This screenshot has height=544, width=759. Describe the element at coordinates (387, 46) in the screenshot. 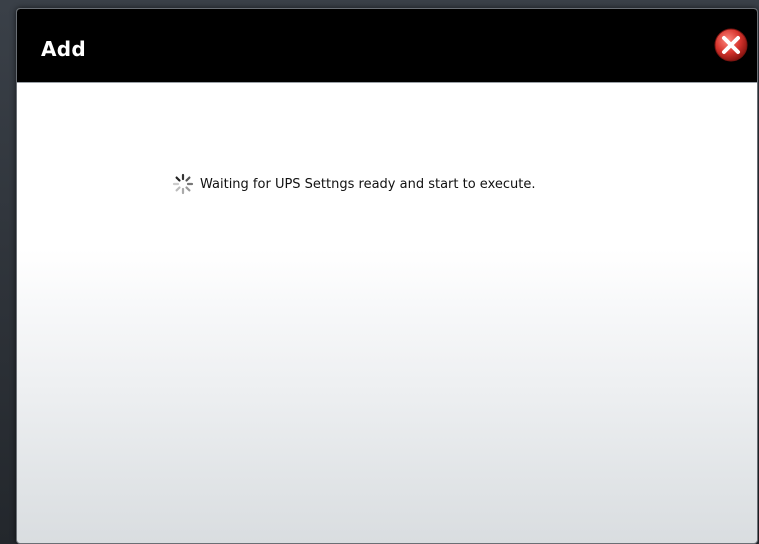

I see `dialog-titlebar: Add` at that location.